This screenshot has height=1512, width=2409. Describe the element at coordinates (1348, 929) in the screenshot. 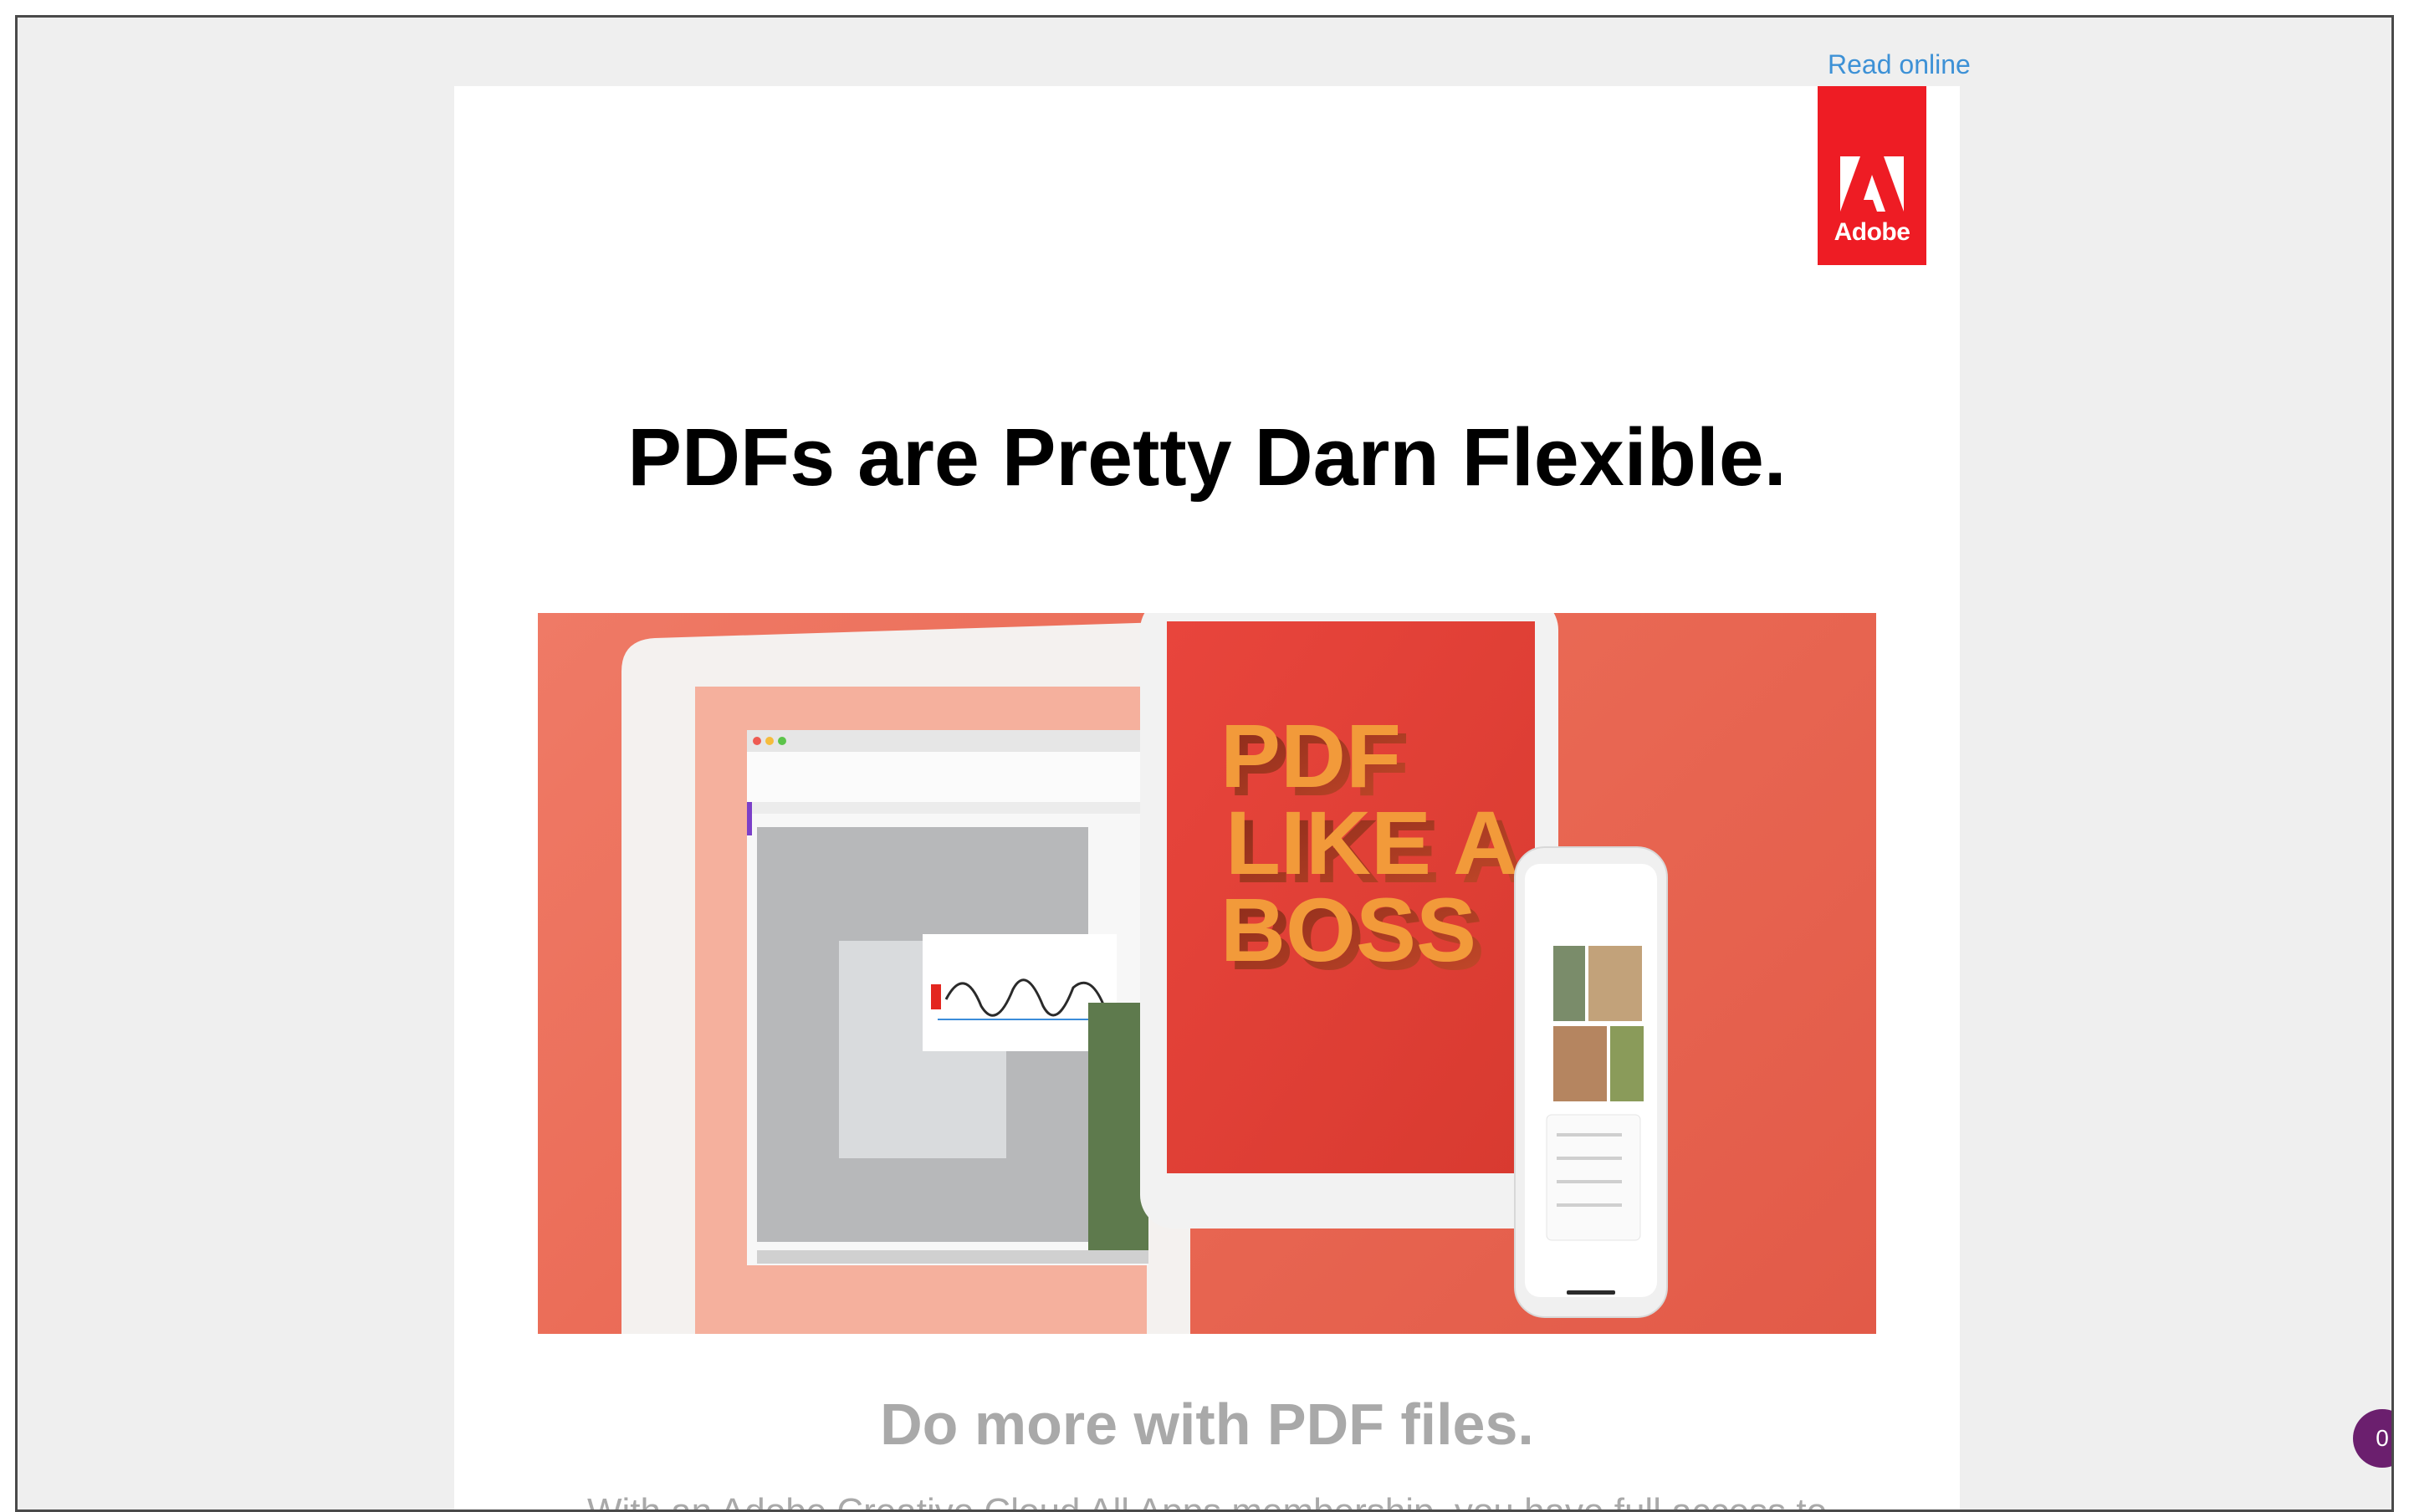

I see `tablet-line-3: BOSS` at that location.